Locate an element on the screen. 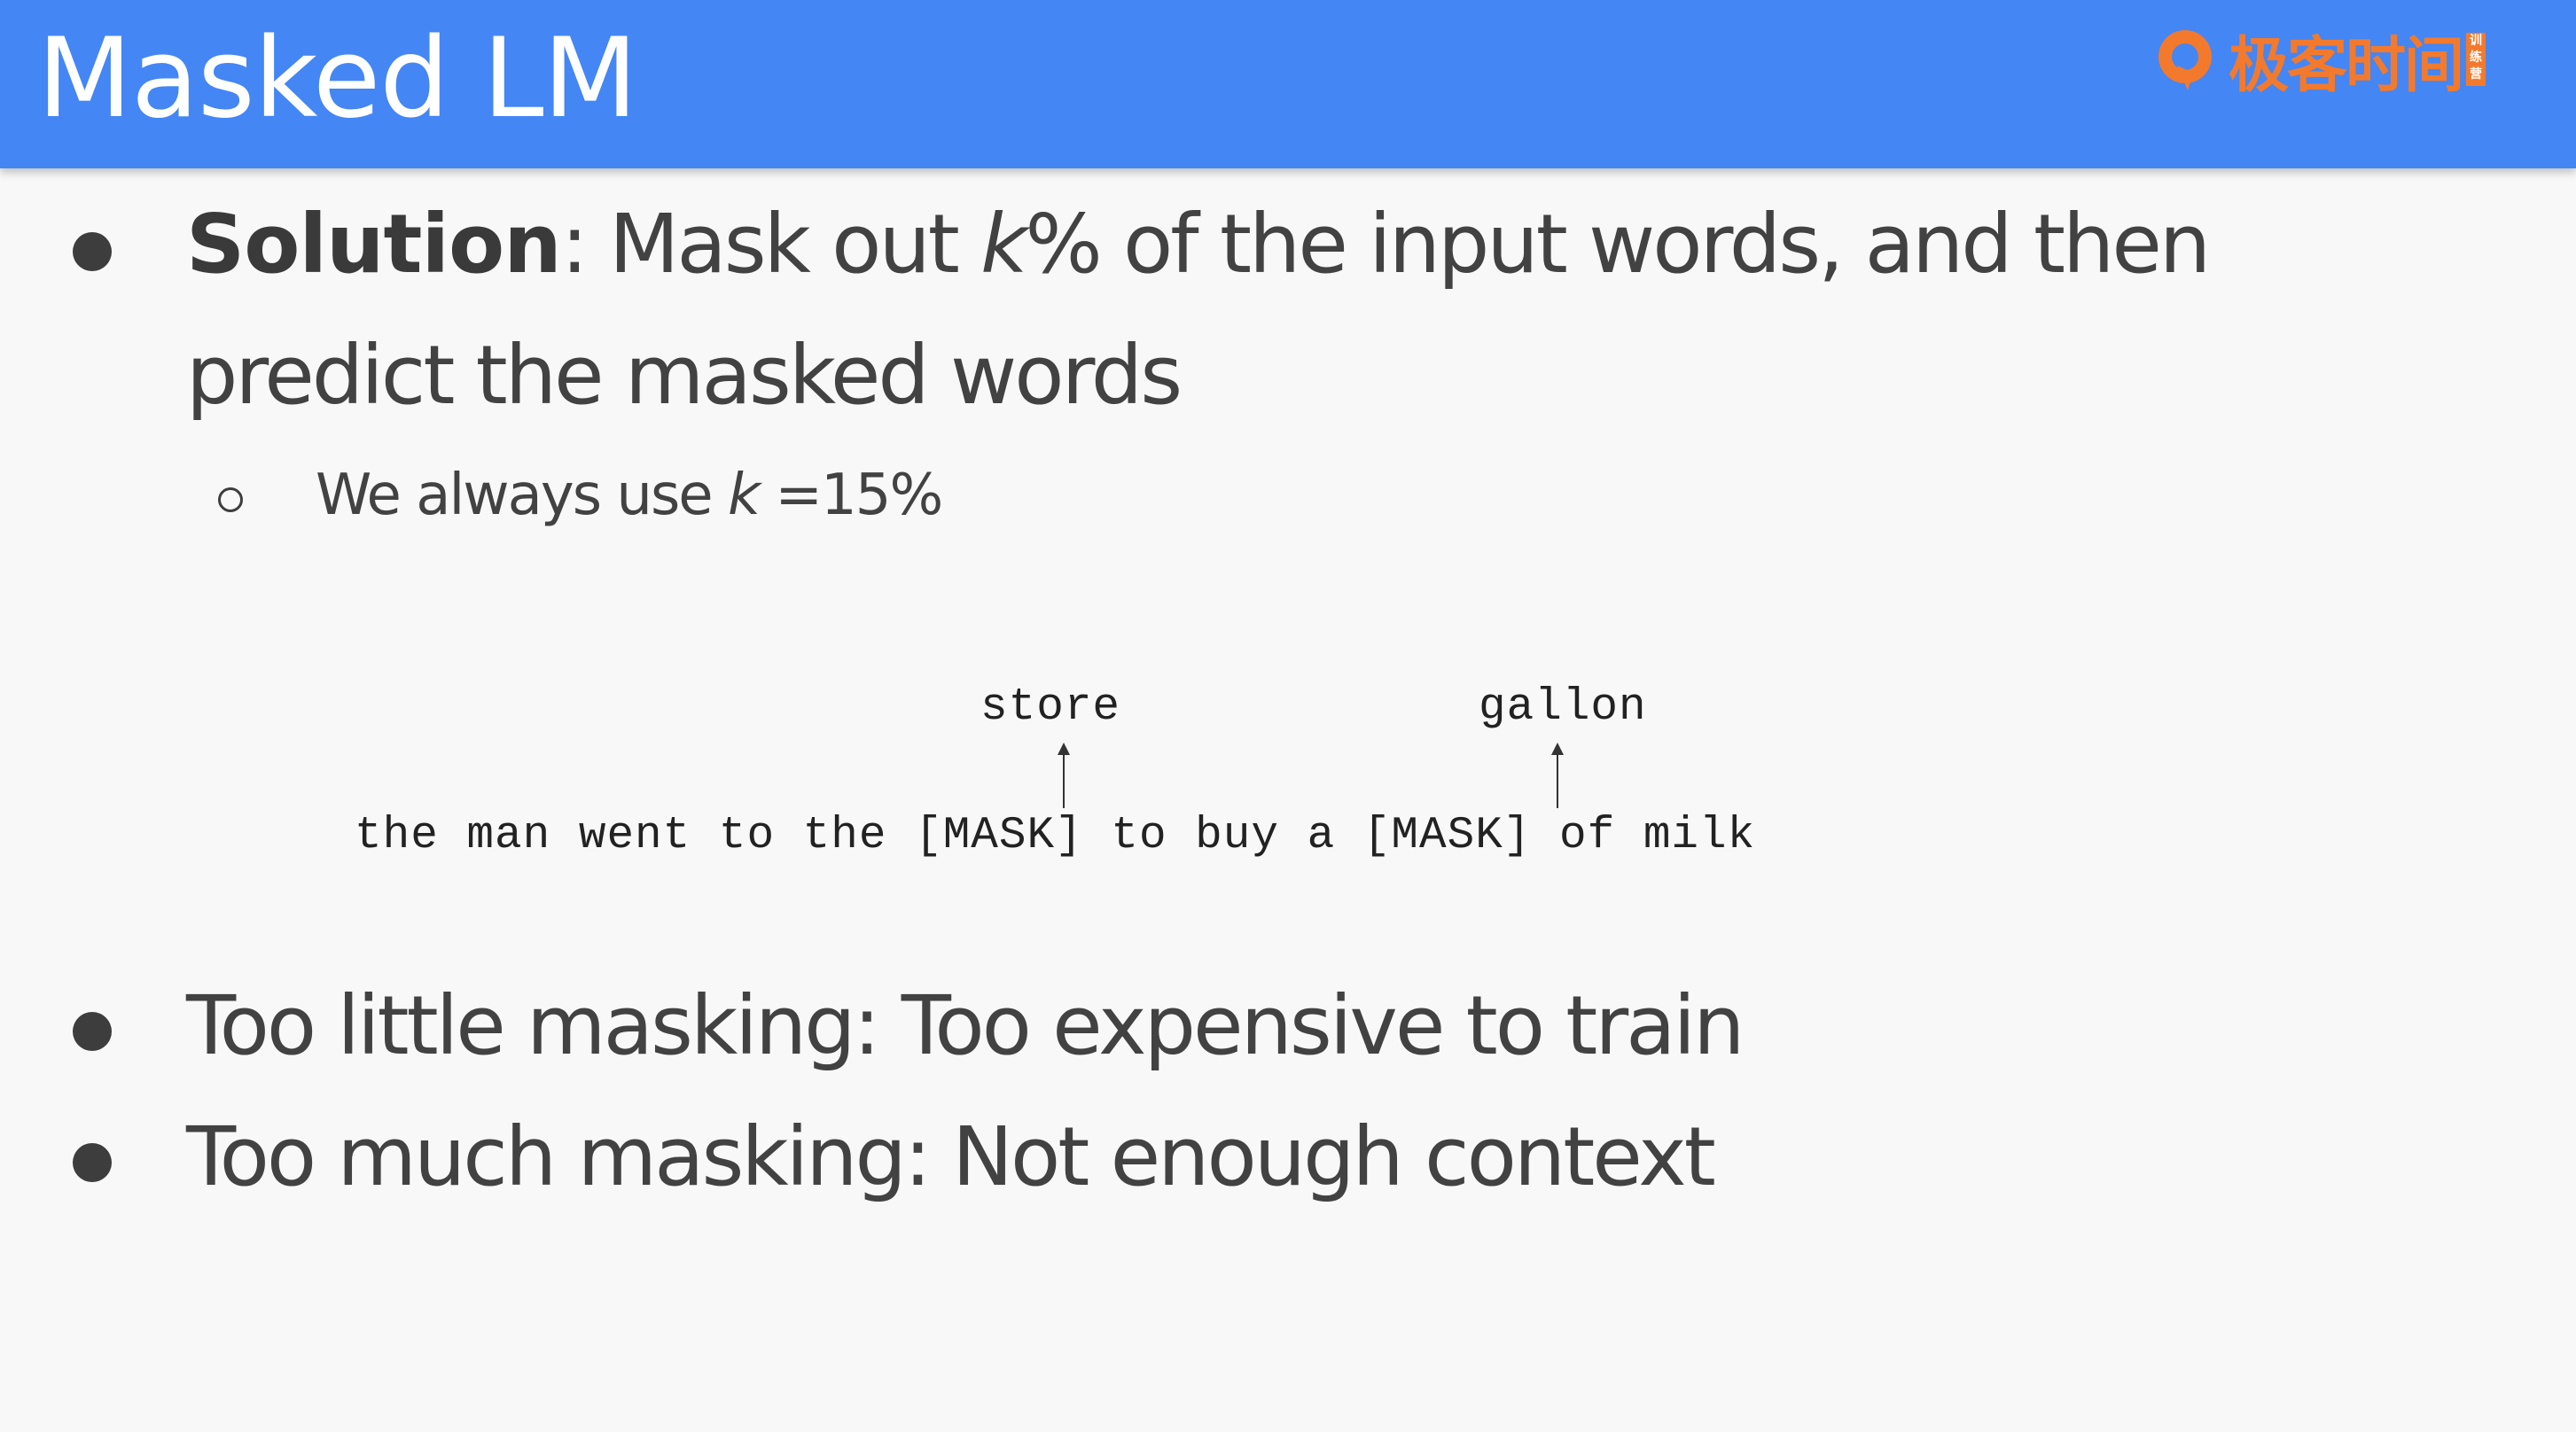 This screenshot has height=1432, width=2576. solution-label: Solution is located at coordinates (374, 245).